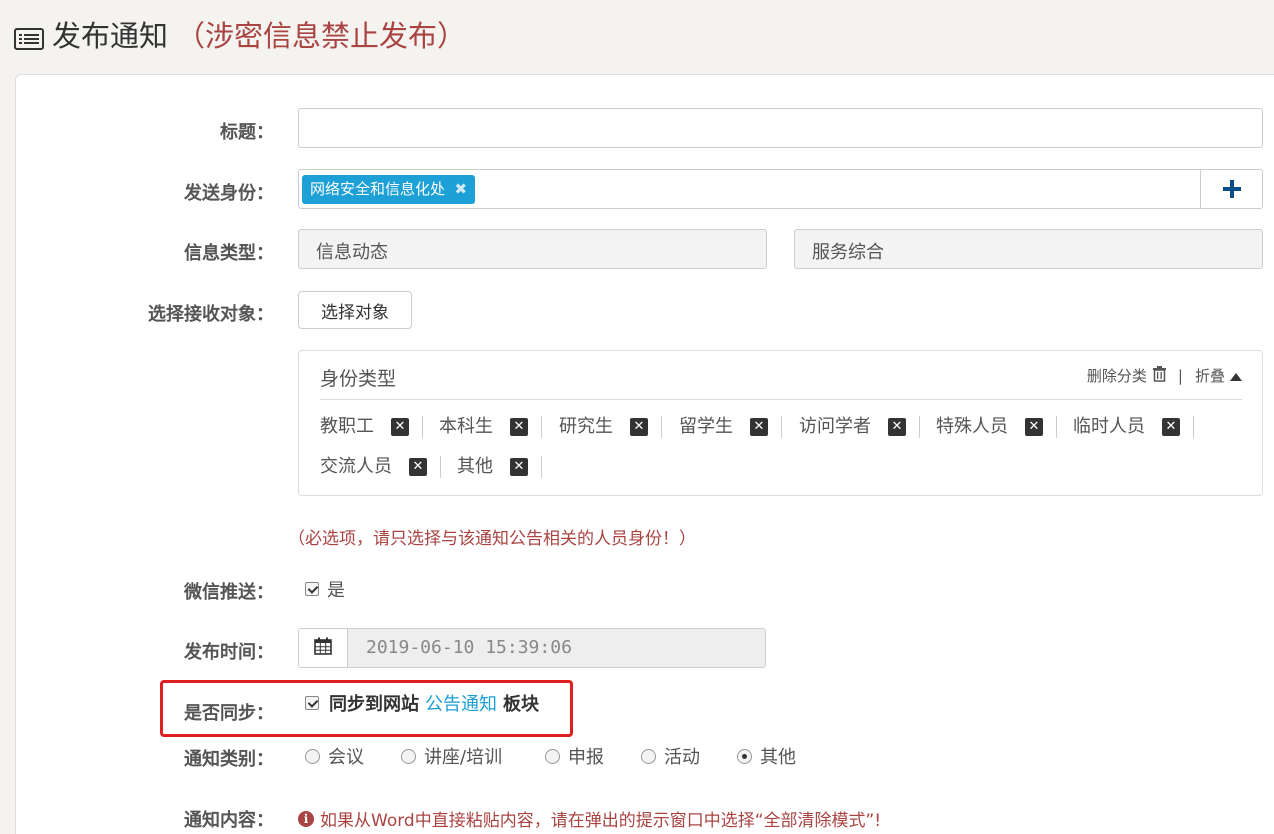 The width and height of the screenshot is (1274, 834). I want to click on identity-chip-other: 其他 ✕, so click(499, 467).